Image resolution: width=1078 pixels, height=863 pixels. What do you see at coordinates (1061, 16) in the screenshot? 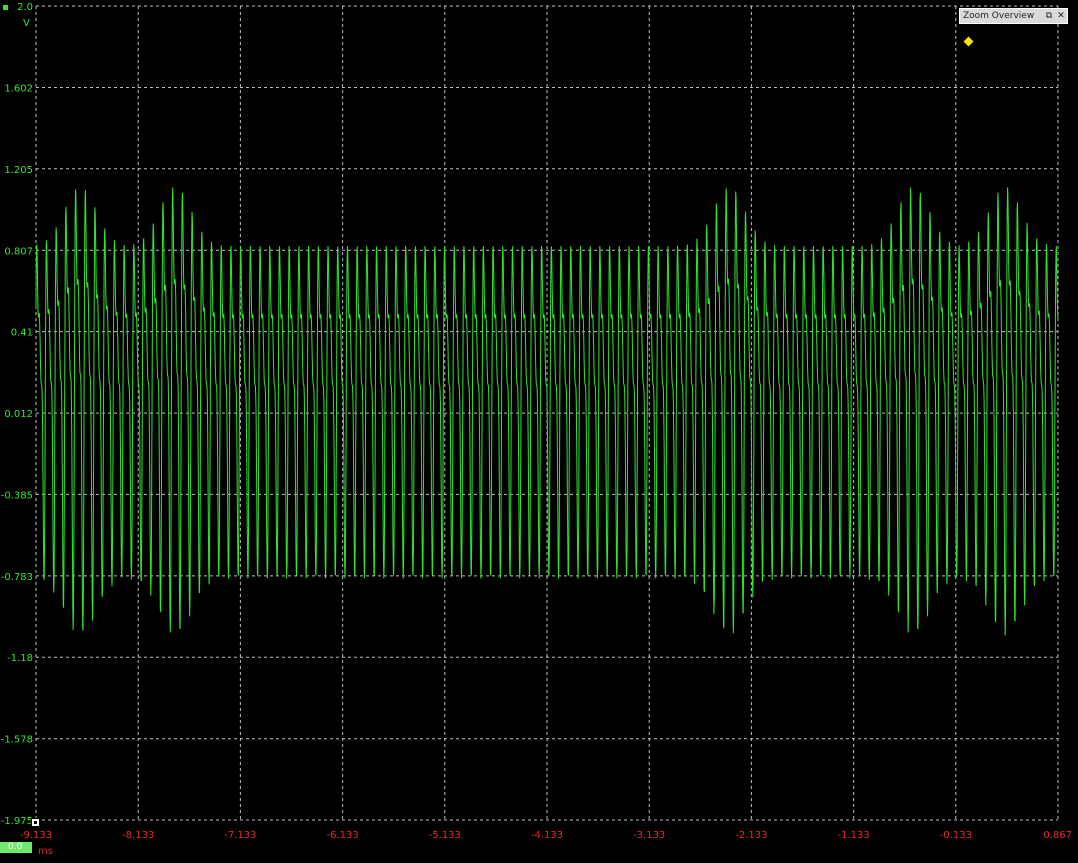
I see `close-icon: ✕` at bounding box center [1061, 16].